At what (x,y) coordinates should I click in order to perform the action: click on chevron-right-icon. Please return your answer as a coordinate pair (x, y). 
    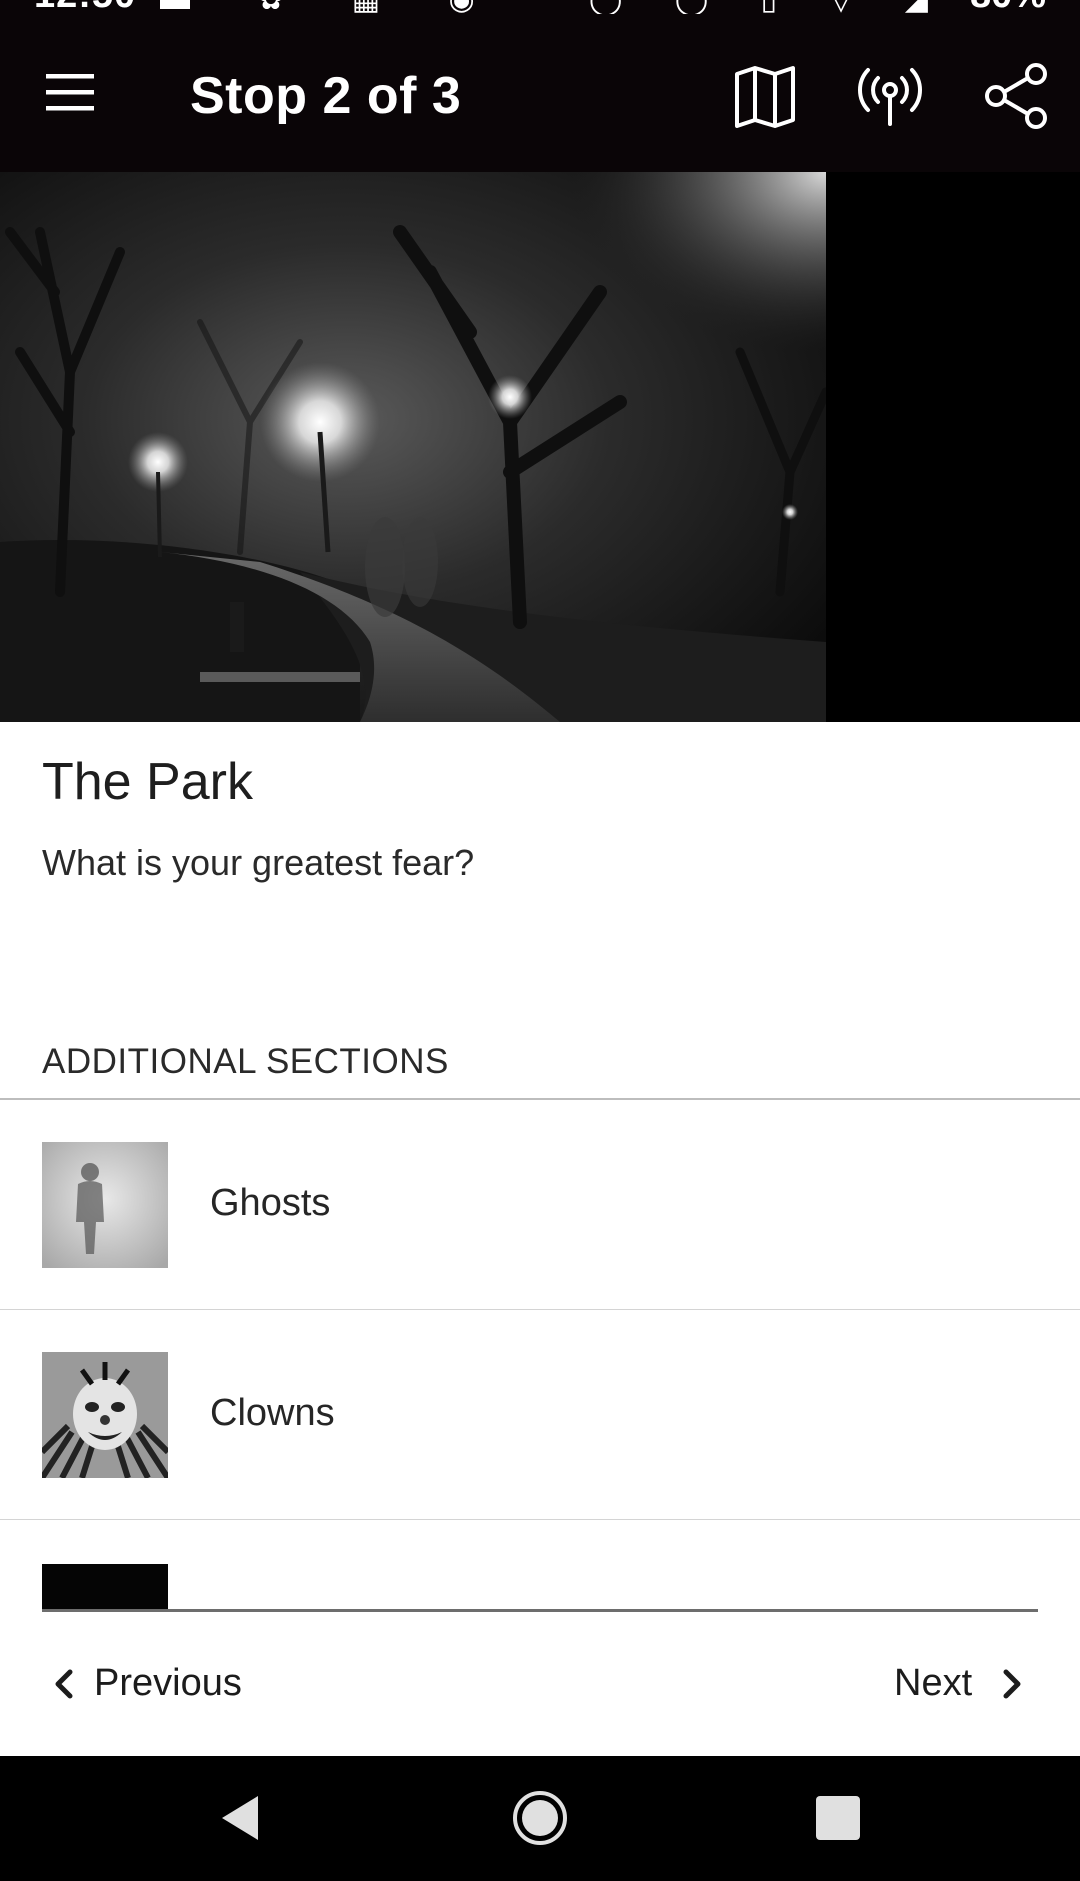
    Looking at the image, I should click on (1012, 1684).